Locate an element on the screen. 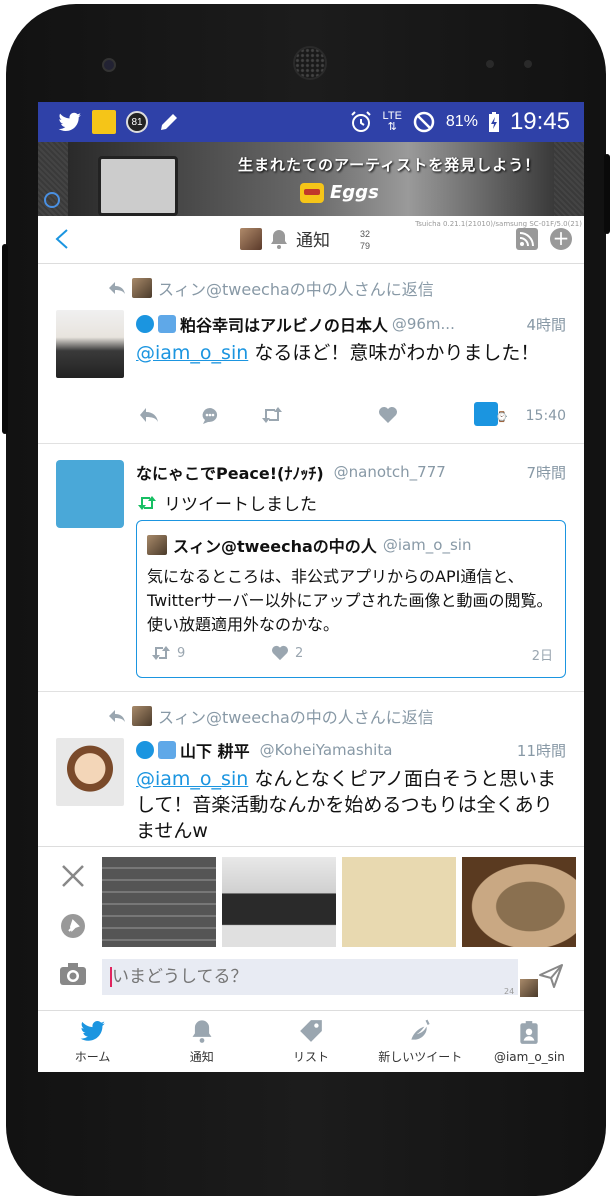 The height and width of the screenshot is (1200, 611). pin-icon is located at coordinates (73, 926).